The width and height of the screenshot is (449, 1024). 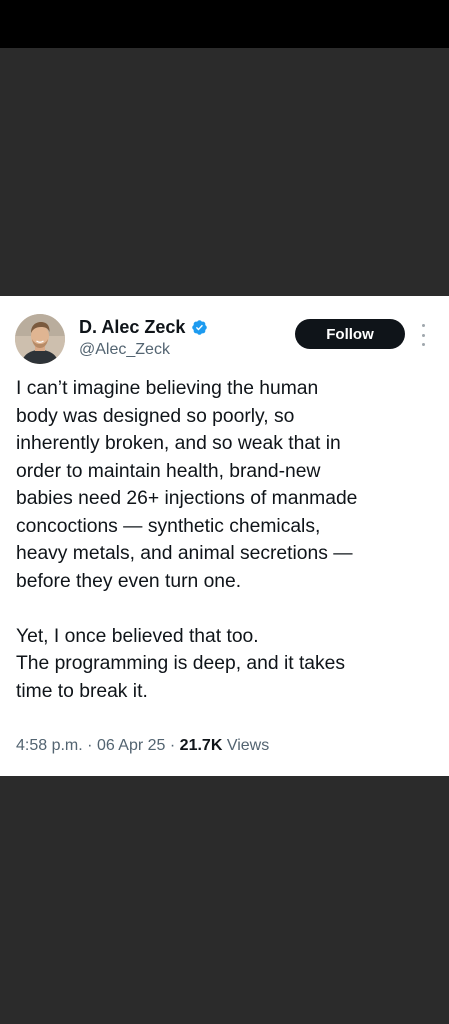 What do you see at coordinates (224, 24) in the screenshot?
I see `top-black-bar` at bounding box center [224, 24].